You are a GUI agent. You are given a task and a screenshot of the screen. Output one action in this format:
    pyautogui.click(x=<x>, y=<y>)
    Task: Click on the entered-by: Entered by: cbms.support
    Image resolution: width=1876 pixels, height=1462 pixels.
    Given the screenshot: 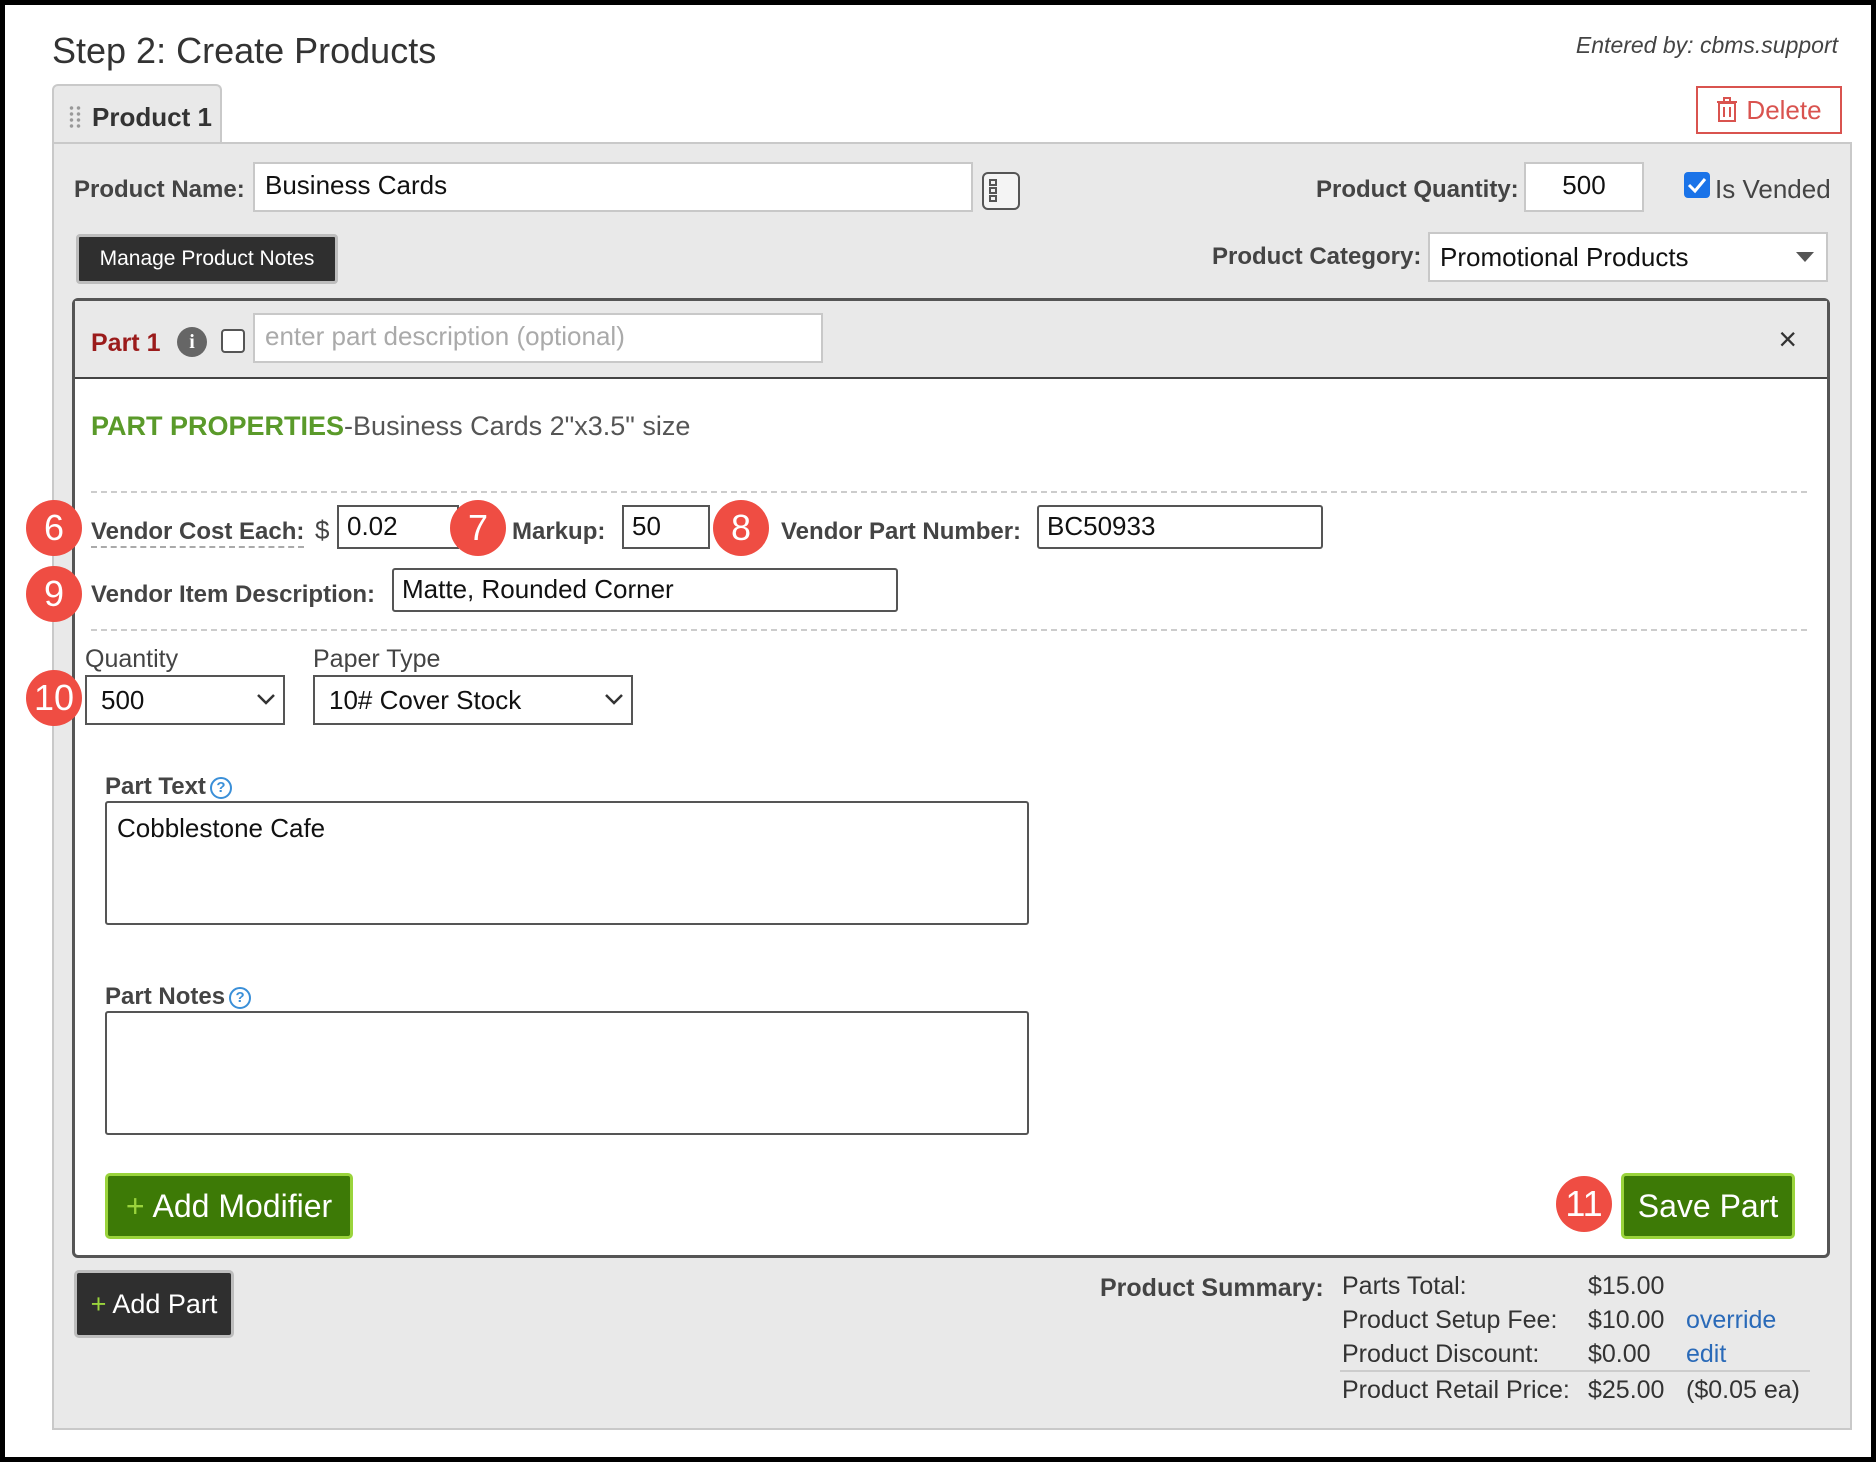 What is the action you would take?
    pyautogui.click(x=1706, y=45)
    